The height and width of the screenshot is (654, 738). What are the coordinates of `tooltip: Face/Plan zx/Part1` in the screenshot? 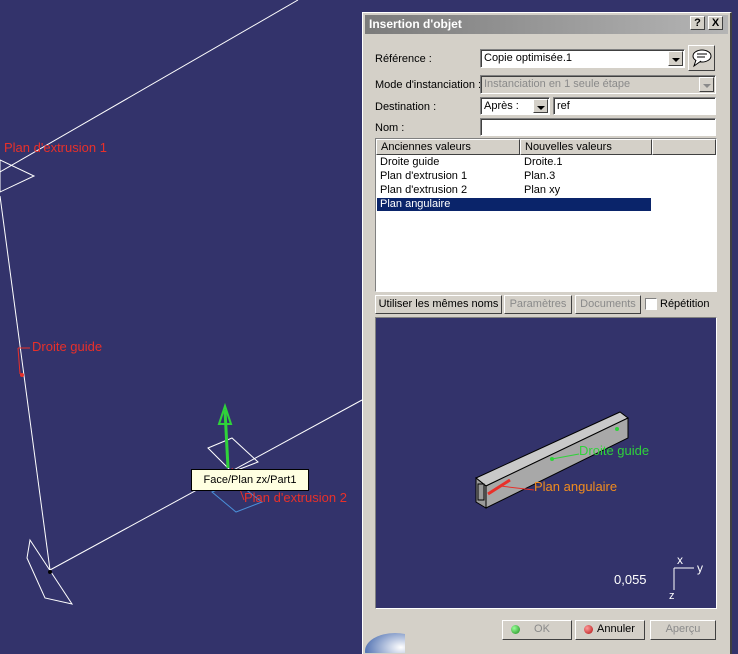 It's located at (250, 480).